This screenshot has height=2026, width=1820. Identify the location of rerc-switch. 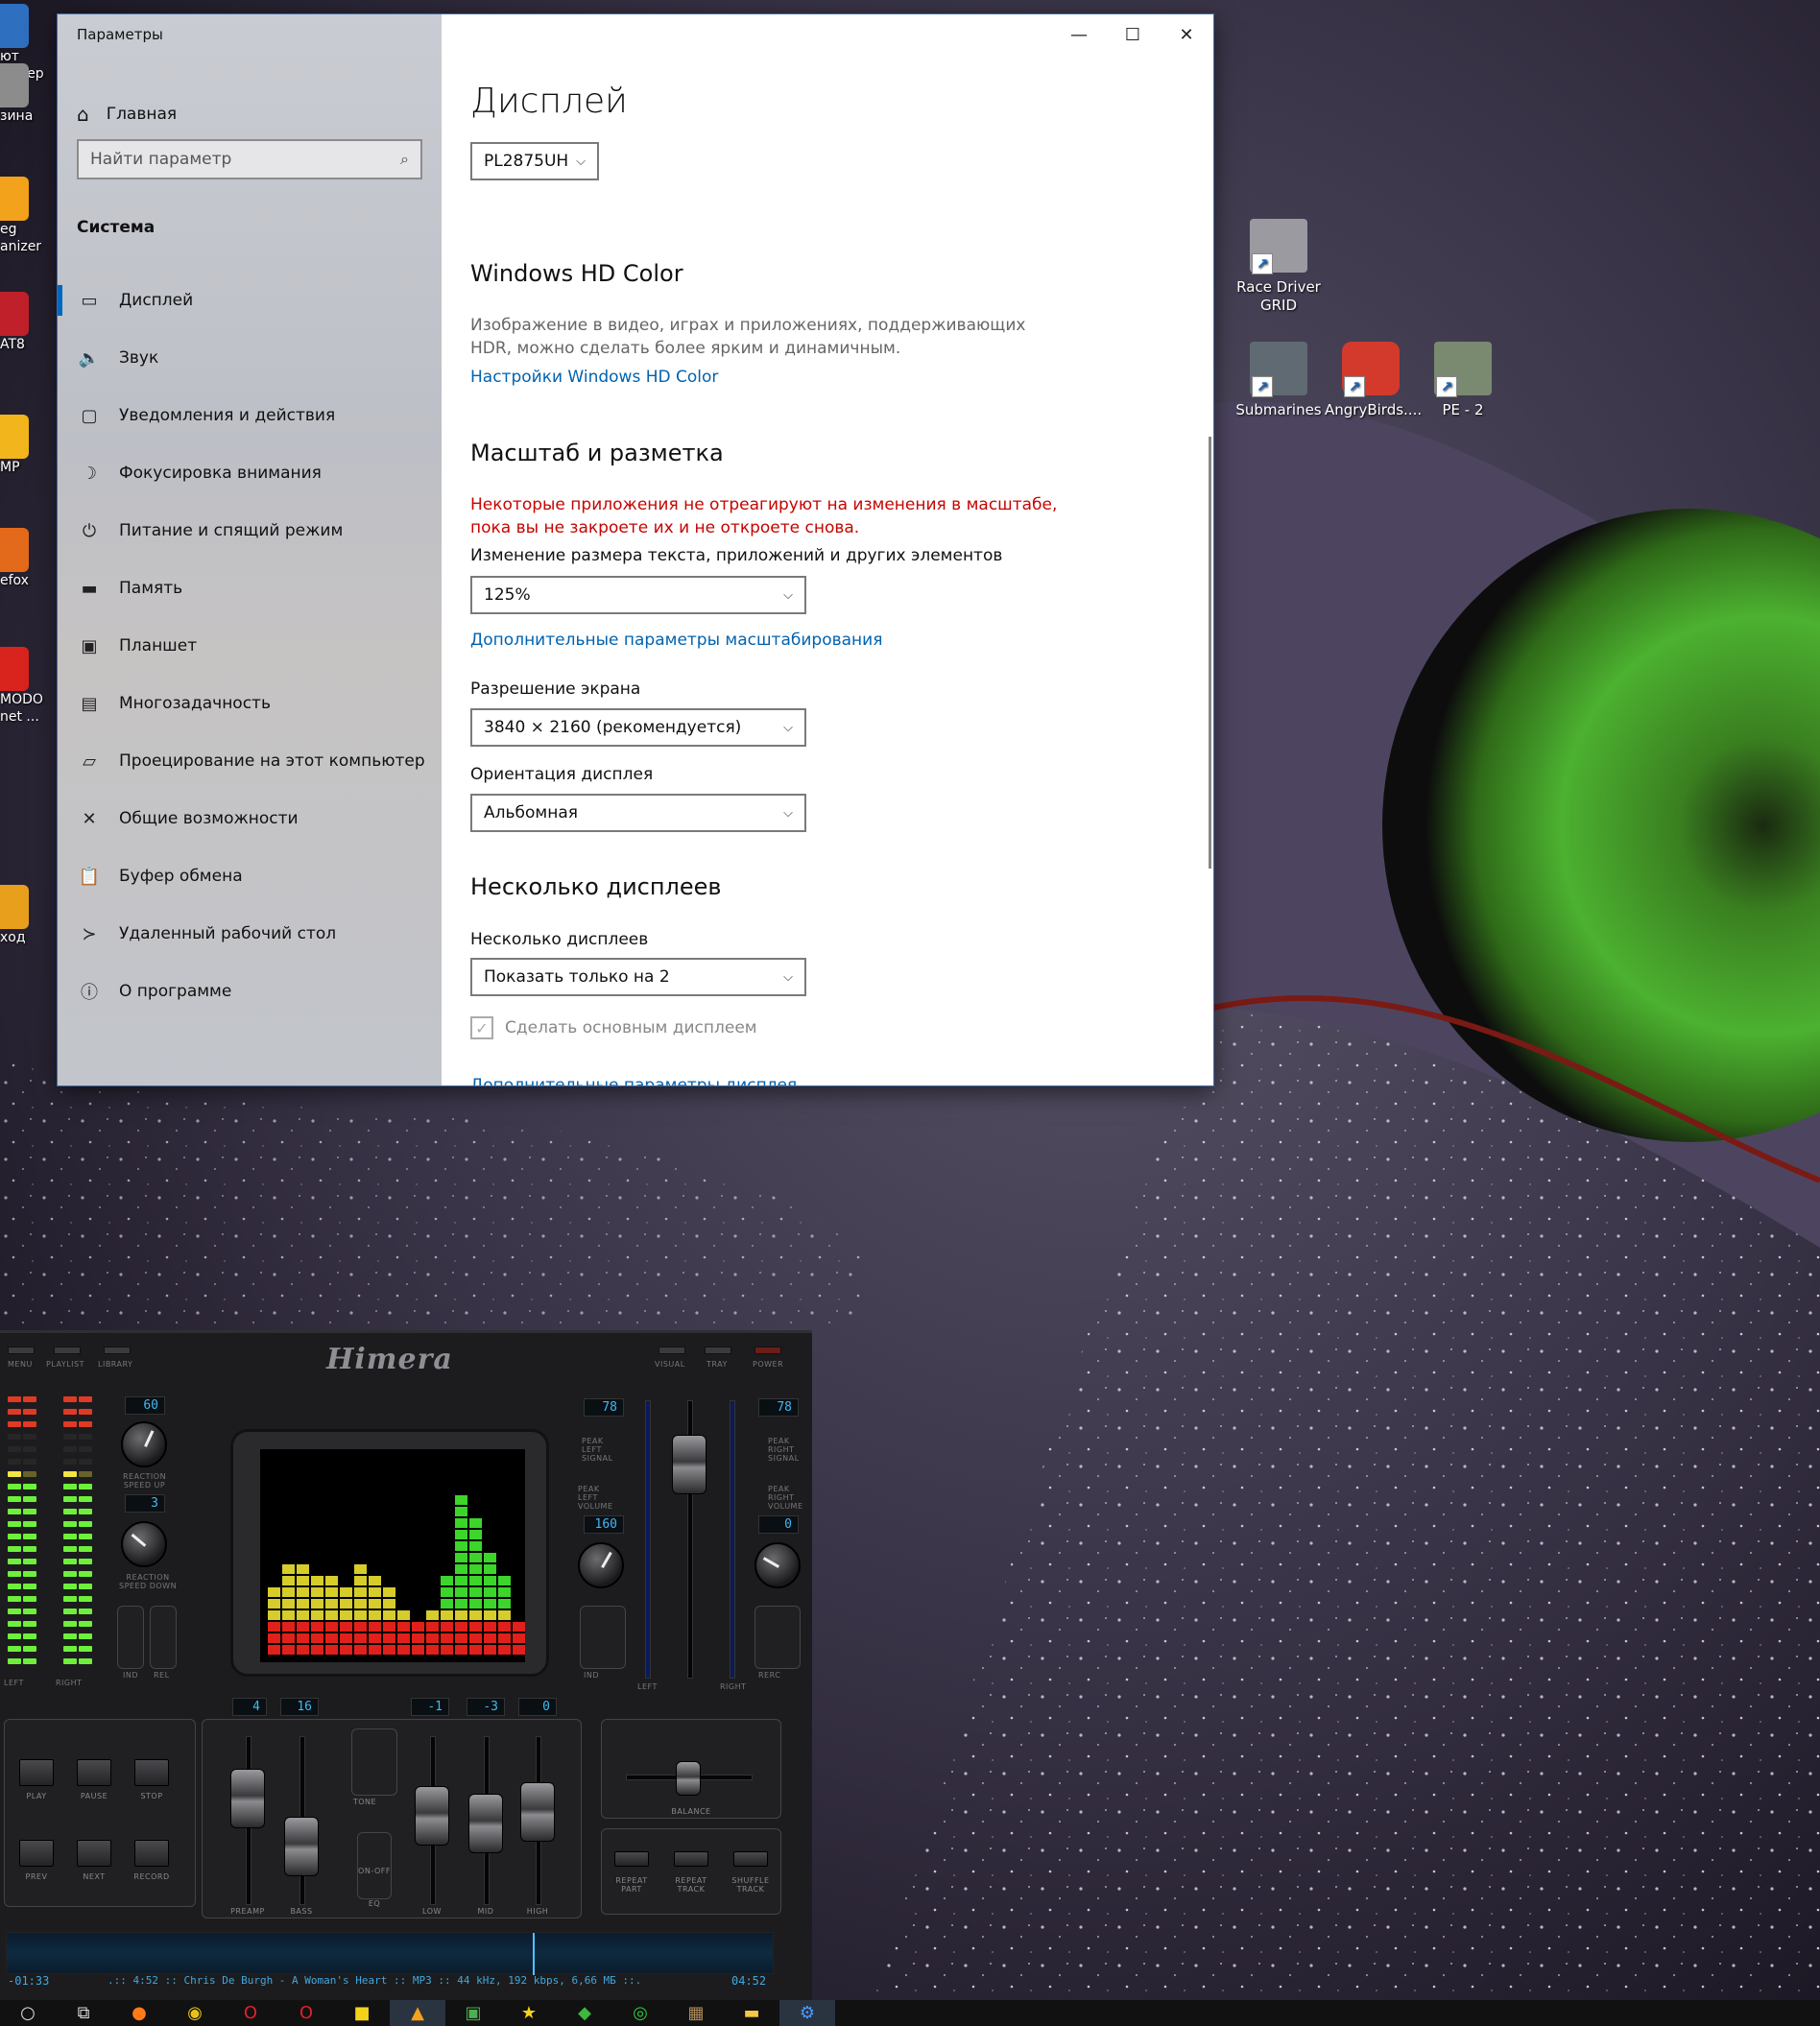
(778, 1637).